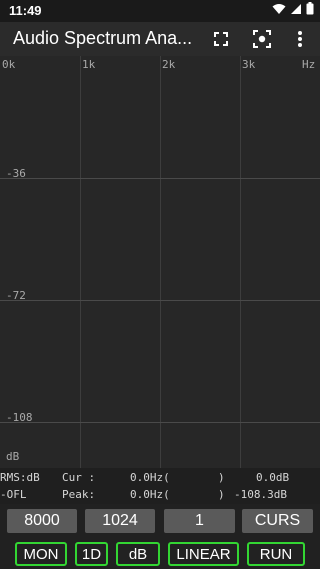 This screenshot has height=569, width=320. I want to click on battery-icon, so click(310, 11).